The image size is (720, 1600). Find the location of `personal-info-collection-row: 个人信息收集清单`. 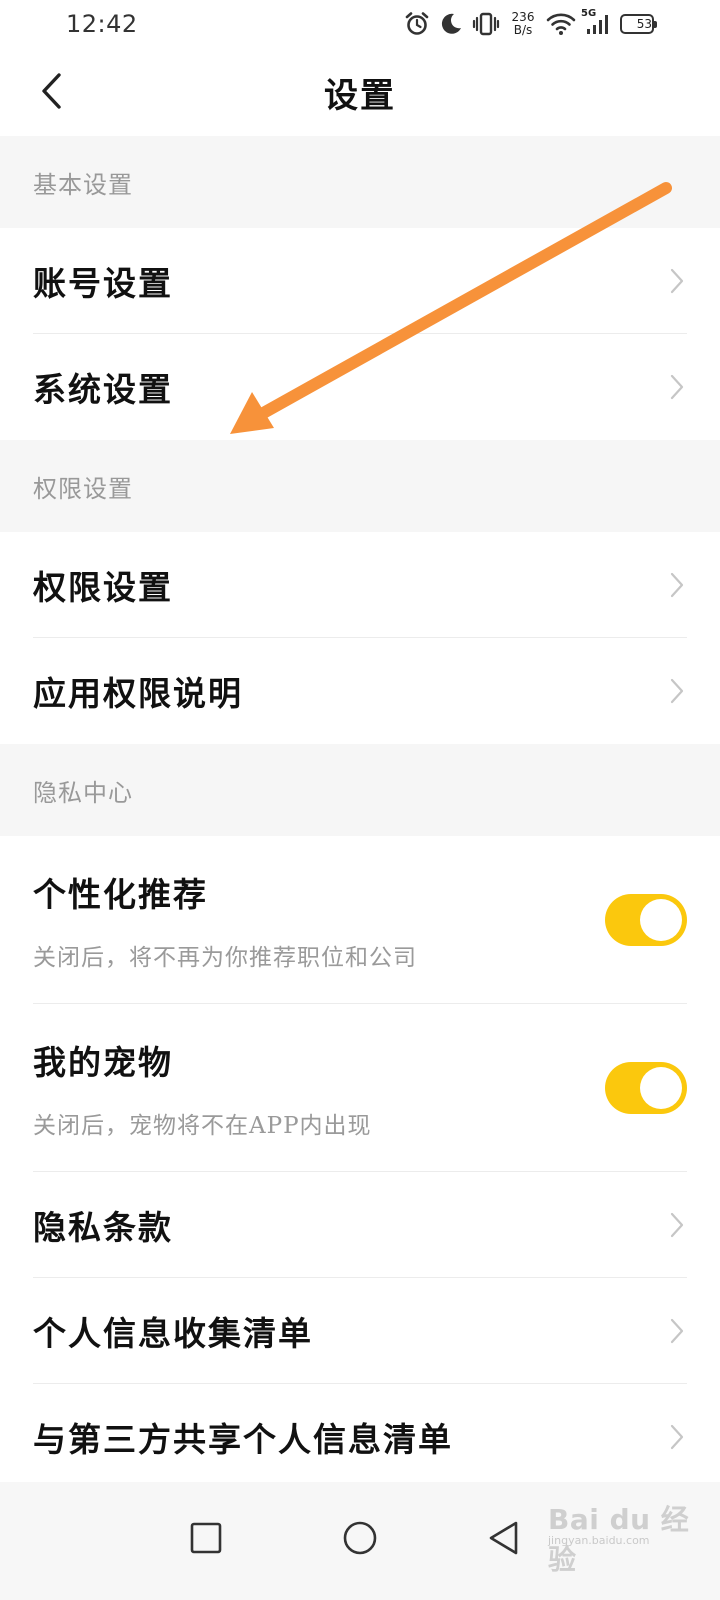

personal-info-collection-row: 个人信息收集清单 is located at coordinates (360, 1331).